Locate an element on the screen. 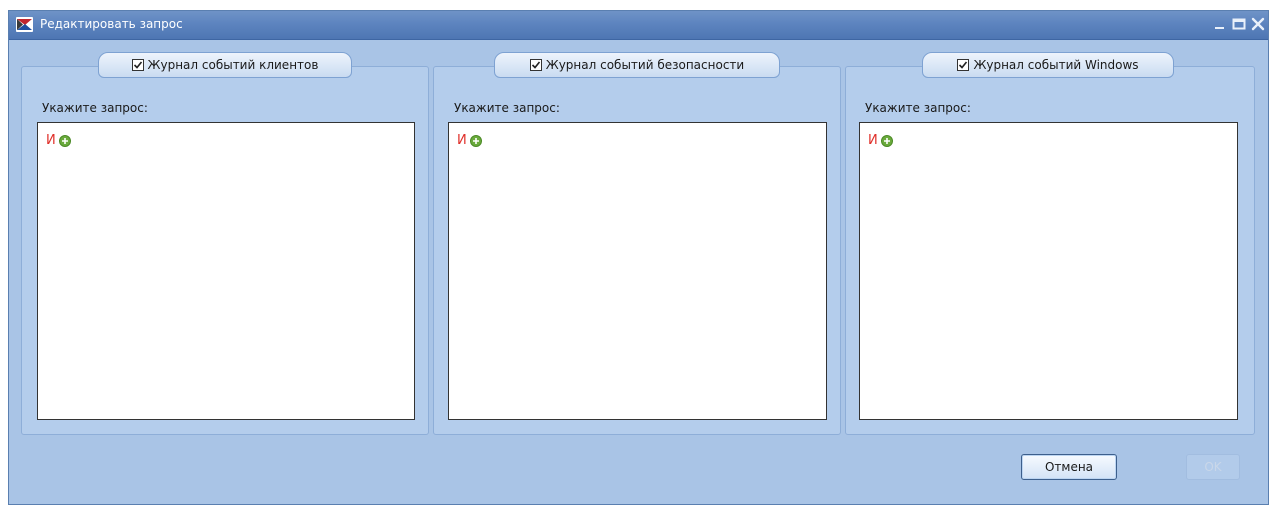 The image size is (1271, 505). close-button is located at coordinates (1258, 24).